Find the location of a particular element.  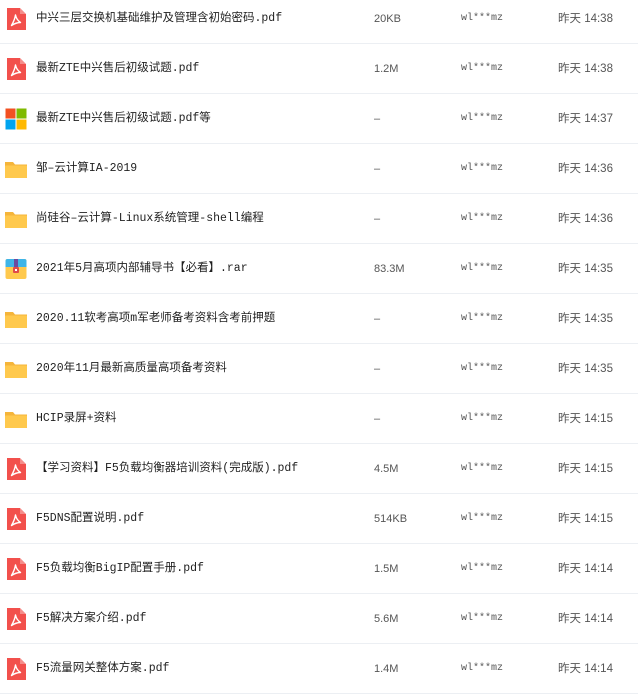

file-row: 邹–云计算IA-2019 – wl***mz 昨天 14:36 is located at coordinates (319, 169).